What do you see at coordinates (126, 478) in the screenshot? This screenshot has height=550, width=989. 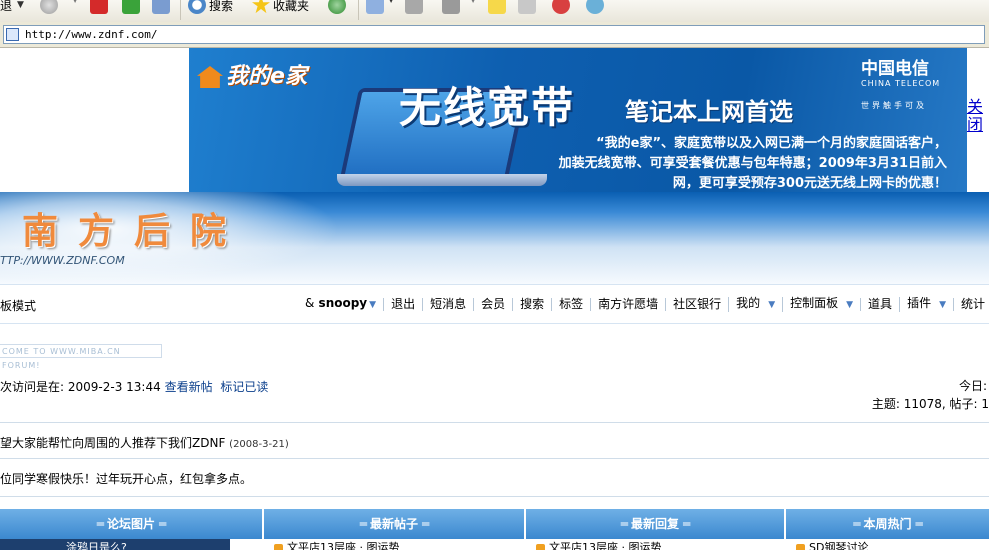 I see `announcement: 位同学寒假快乐！过年玩开心点，红包拿多点。` at bounding box center [126, 478].